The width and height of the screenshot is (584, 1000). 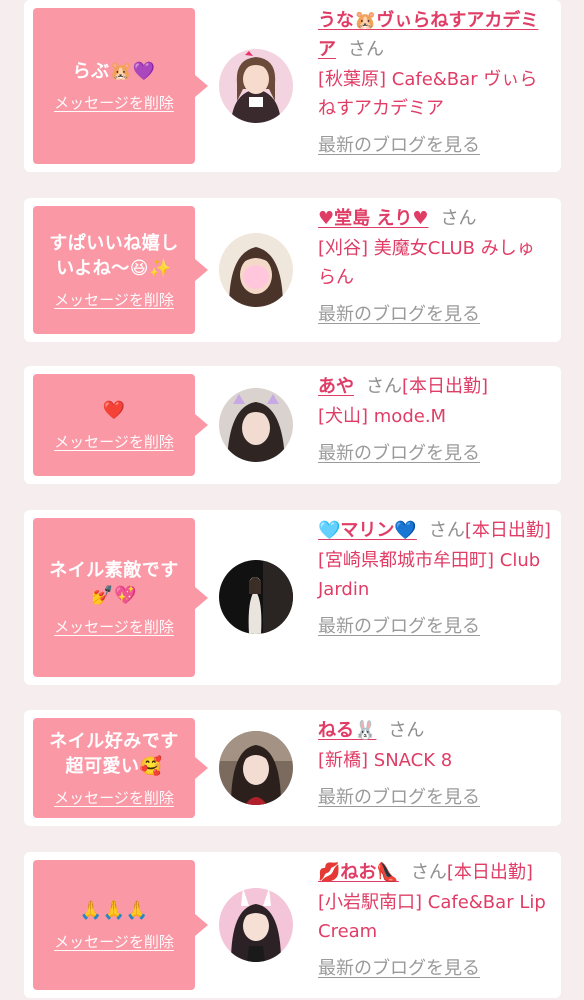 What do you see at coordinates (114, 410) in the screenshot?
I see `message-text: ❤️` at bounding box center [114, 410].